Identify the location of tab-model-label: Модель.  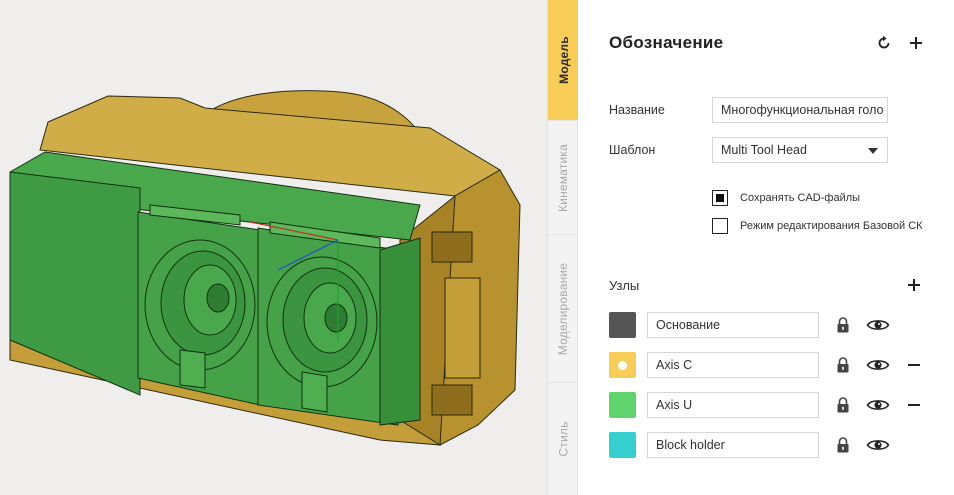
(563, 60).